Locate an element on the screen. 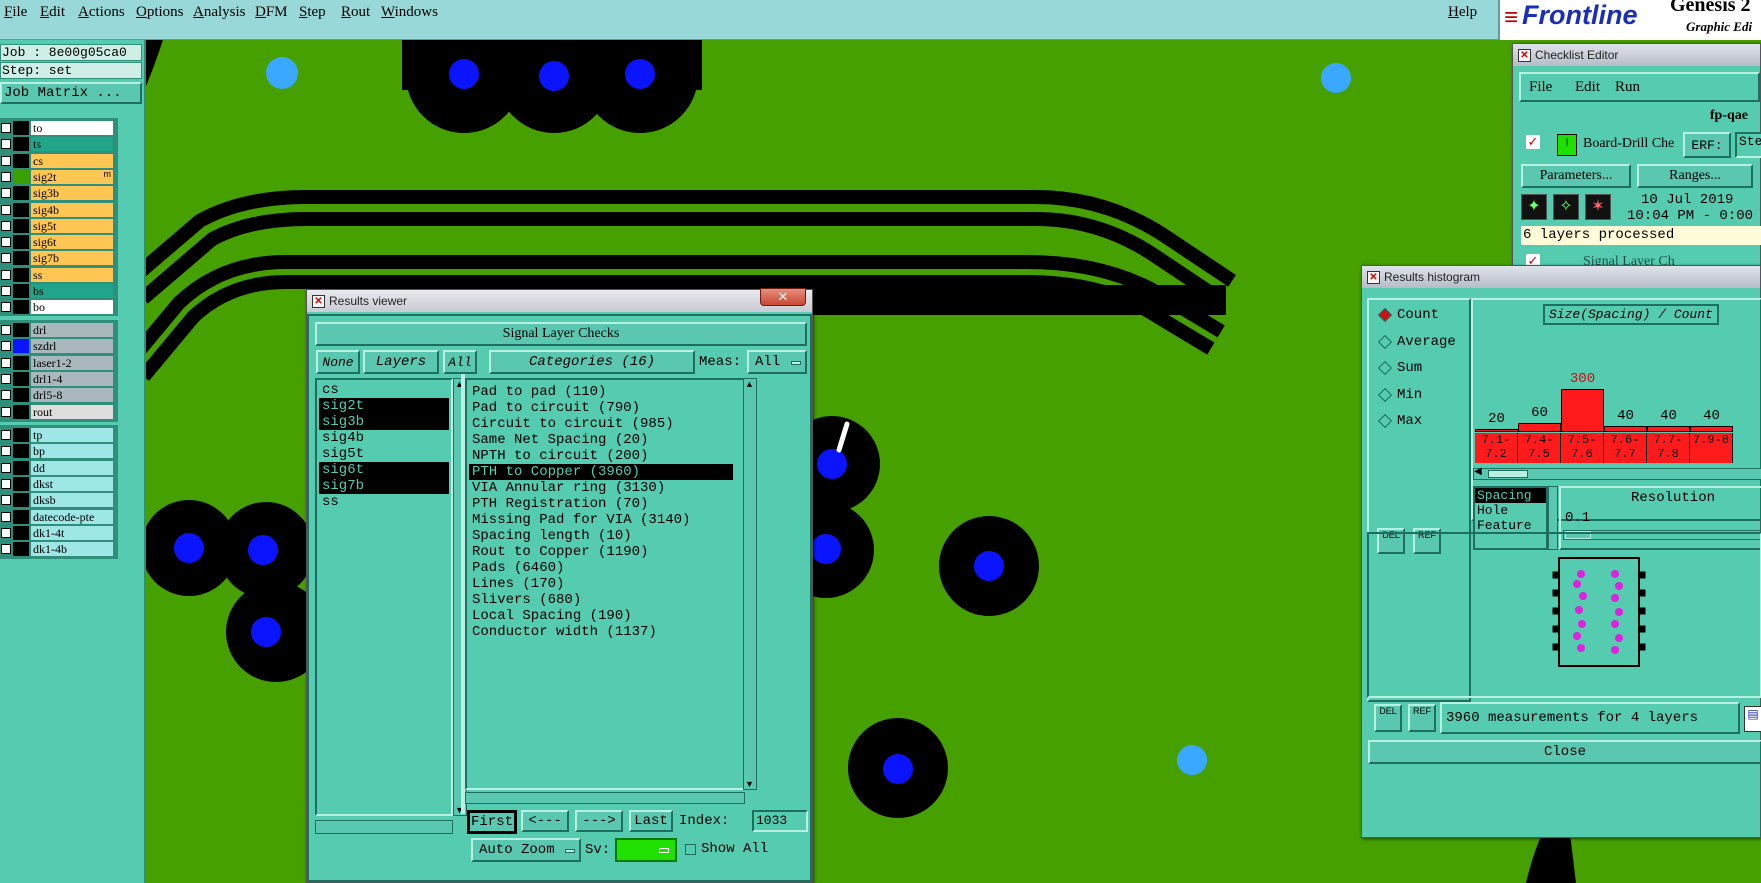  layer-list-item: sig3b is located at coordinates (384, 422).